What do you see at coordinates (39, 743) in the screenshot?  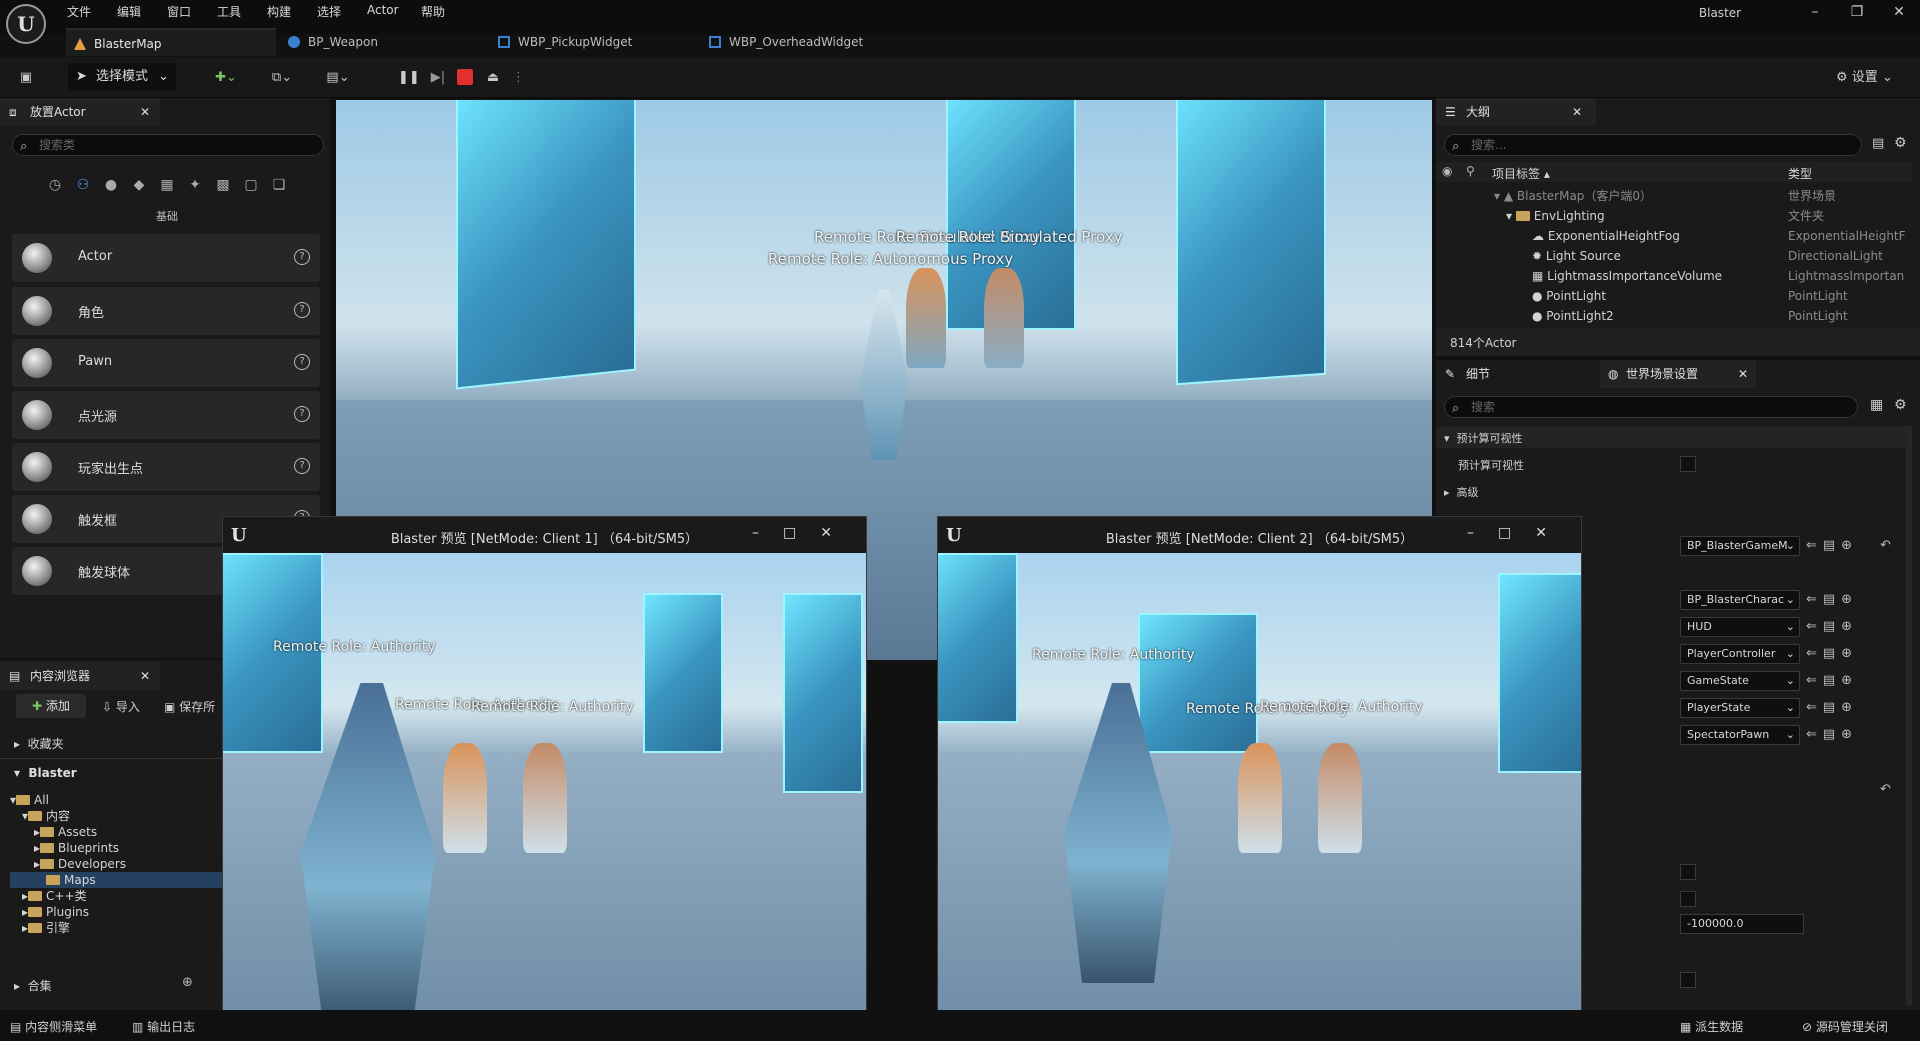 I see `favorites-header: ▸ 收藏夹` at bounding box center [39, 743].